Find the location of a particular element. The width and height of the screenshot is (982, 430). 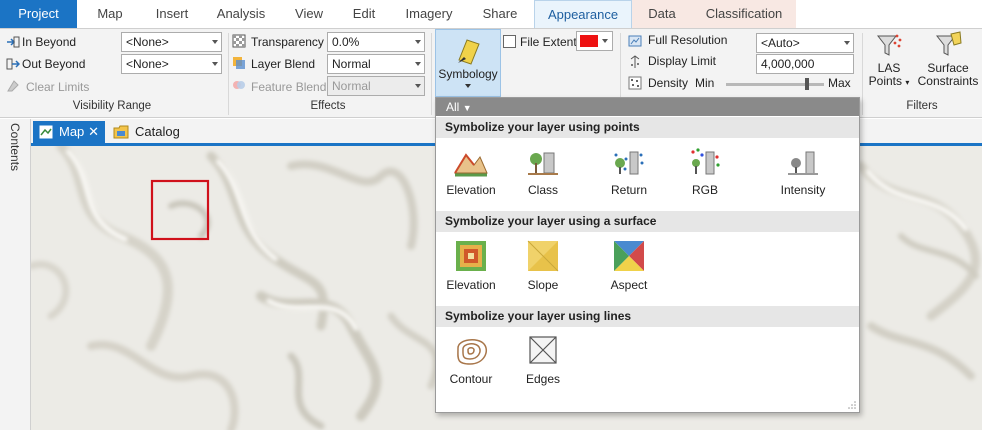

las-filter-icon is located at coordinates (889, 45).